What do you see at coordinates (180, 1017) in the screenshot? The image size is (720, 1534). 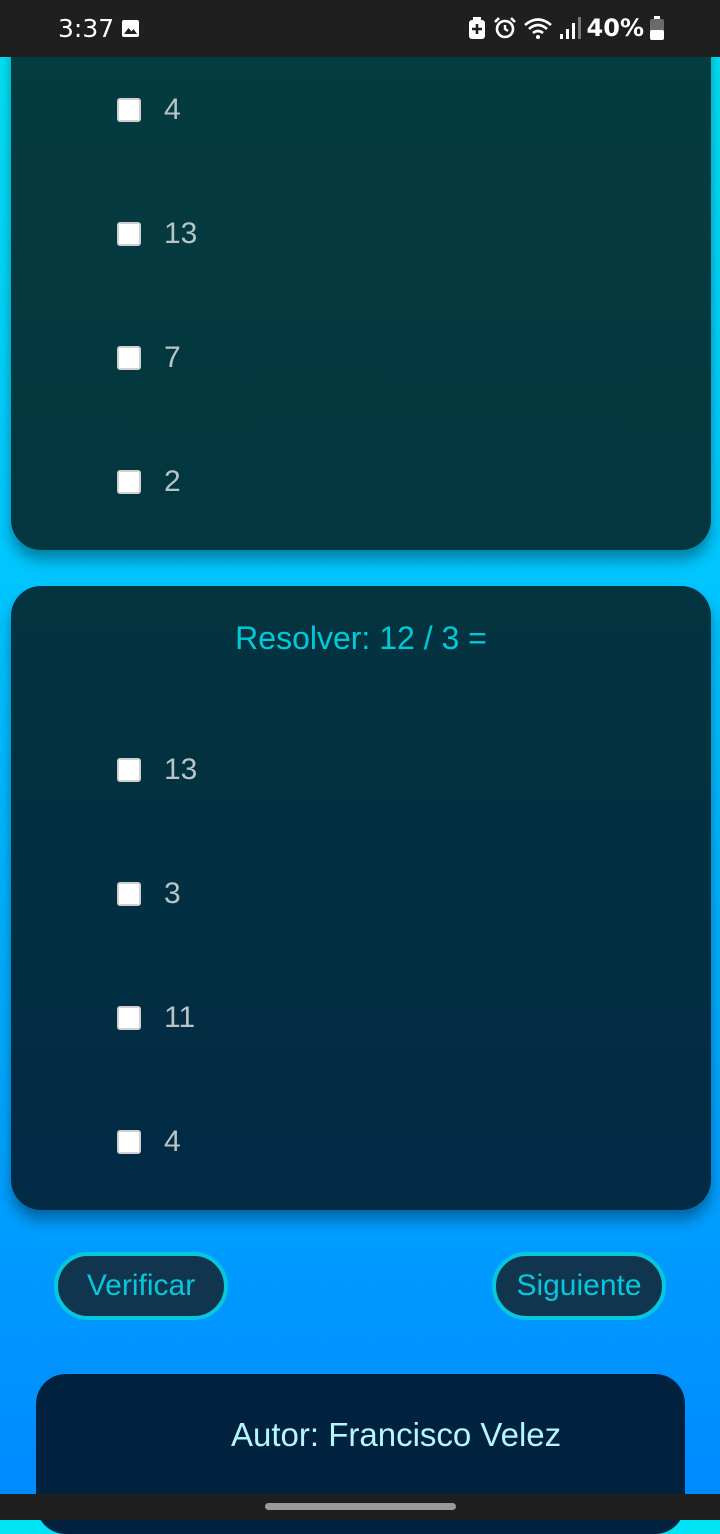 I see `option-label: 11` at bounding box center [180, 1017].